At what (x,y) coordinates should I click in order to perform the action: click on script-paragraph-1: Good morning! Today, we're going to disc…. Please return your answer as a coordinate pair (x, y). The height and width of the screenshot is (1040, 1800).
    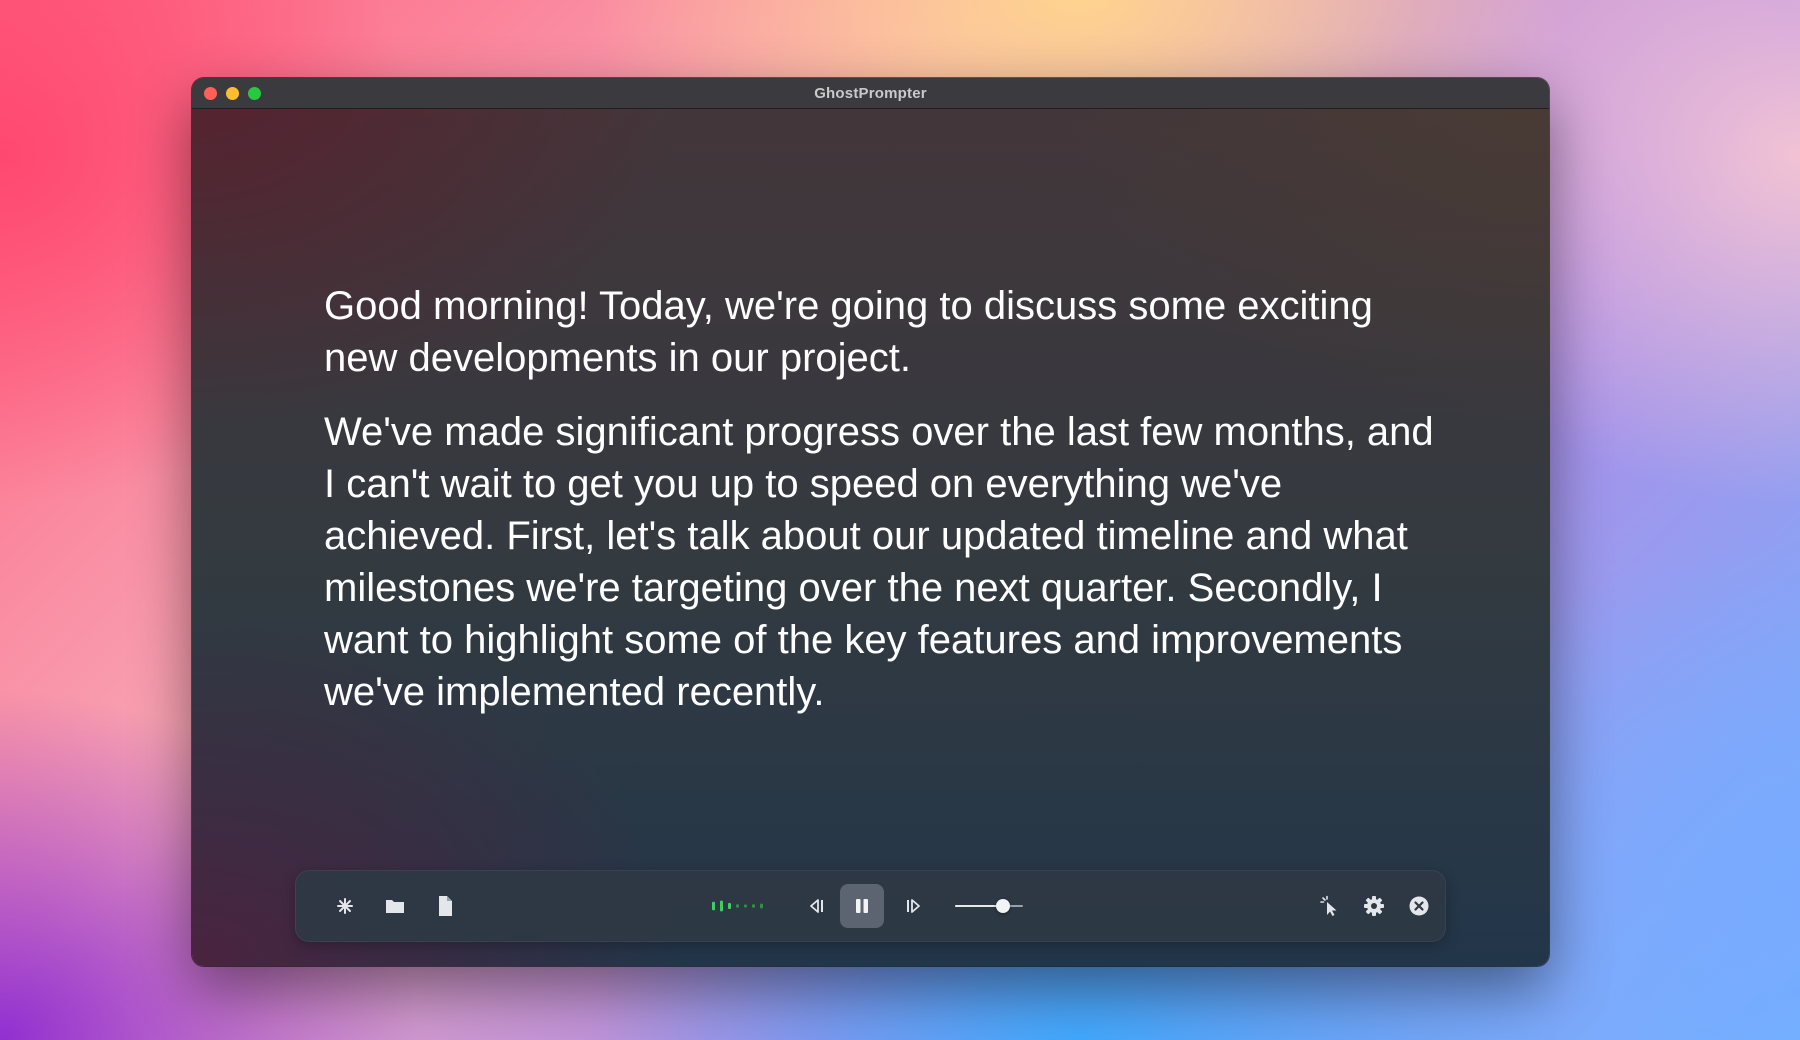
    Looking at the image, I should click on (848, 332).